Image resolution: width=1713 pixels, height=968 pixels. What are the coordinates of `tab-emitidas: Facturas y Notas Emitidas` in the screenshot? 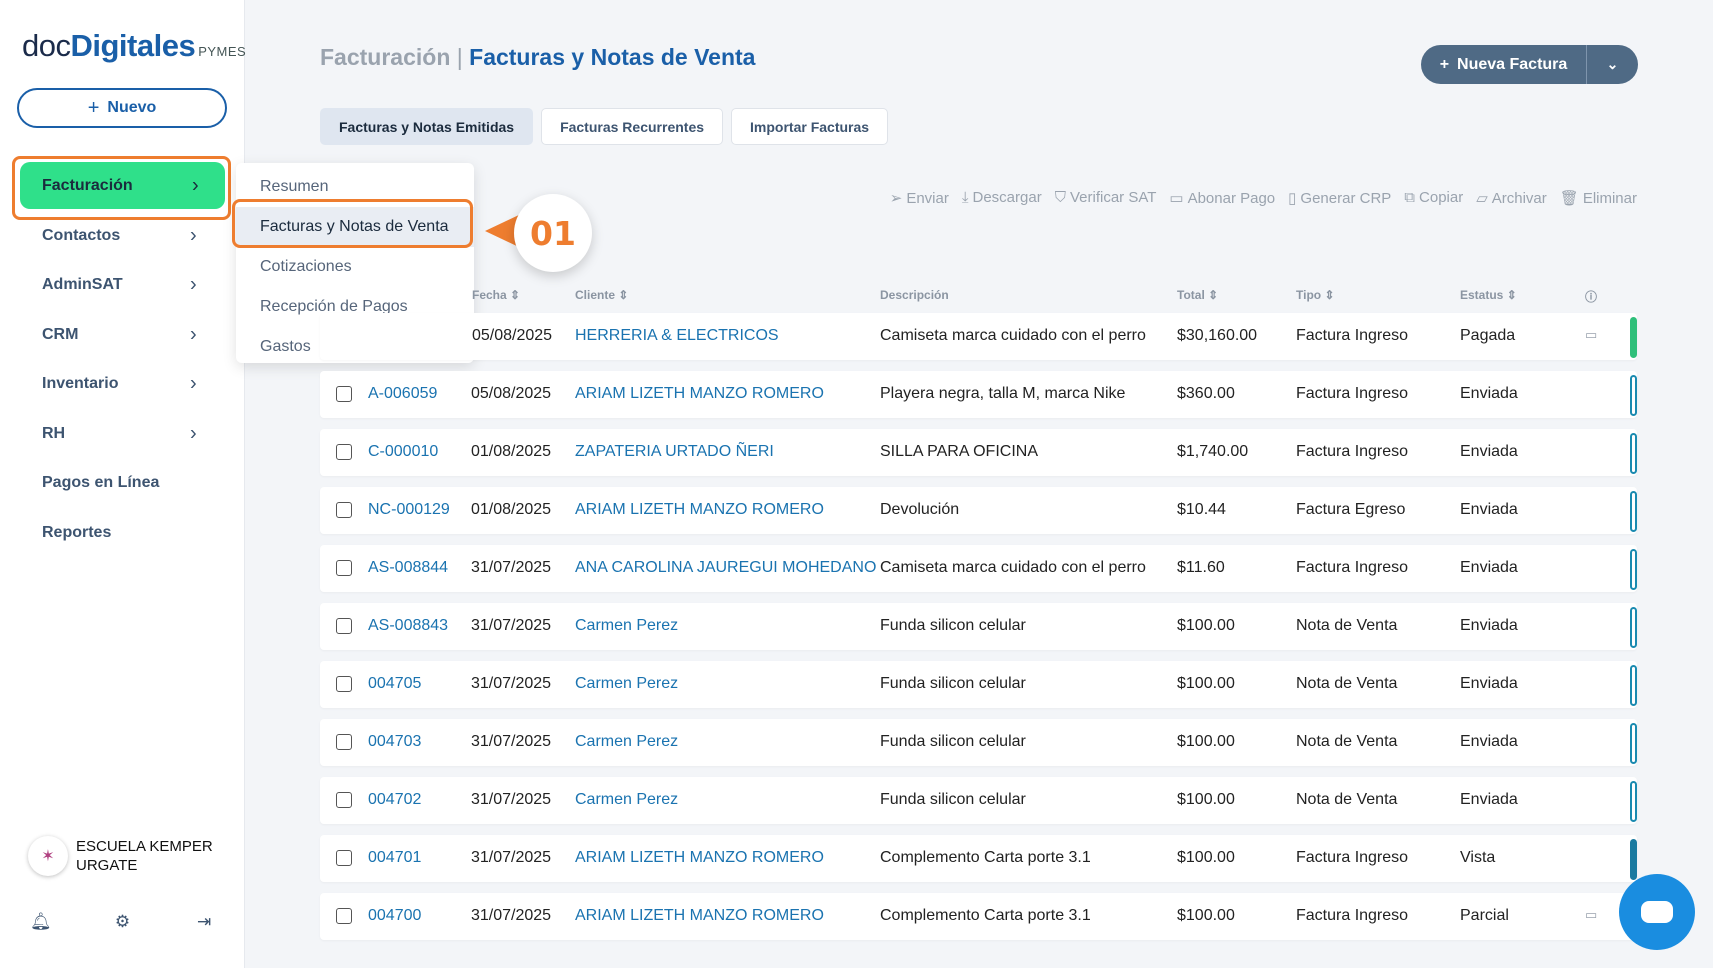 It's located at (427, 126).